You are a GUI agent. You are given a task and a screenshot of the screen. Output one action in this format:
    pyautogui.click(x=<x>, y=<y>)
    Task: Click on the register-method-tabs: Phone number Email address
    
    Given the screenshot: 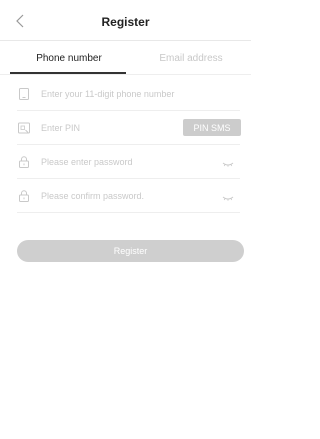 What is the action you would take?
    pyautogui.click(x=125, y=58)
    